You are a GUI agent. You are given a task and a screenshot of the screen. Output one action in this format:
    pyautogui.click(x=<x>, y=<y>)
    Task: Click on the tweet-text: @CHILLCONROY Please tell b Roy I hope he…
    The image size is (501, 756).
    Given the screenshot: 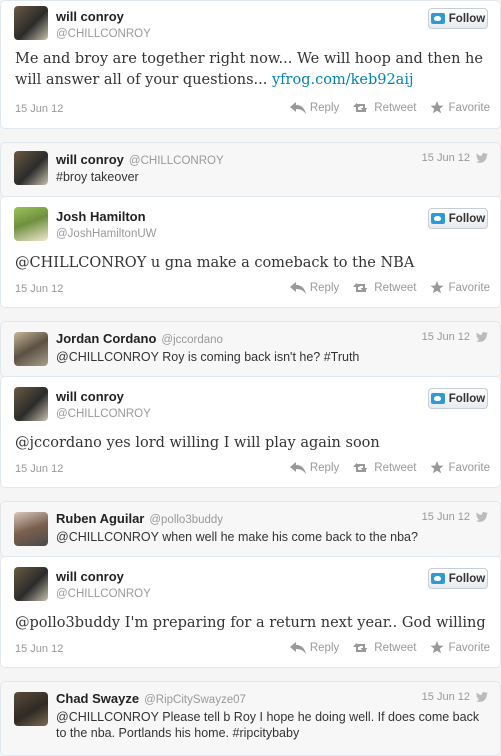 What is the action you would take?
    pyautogui.click(x=268, y=725)
    